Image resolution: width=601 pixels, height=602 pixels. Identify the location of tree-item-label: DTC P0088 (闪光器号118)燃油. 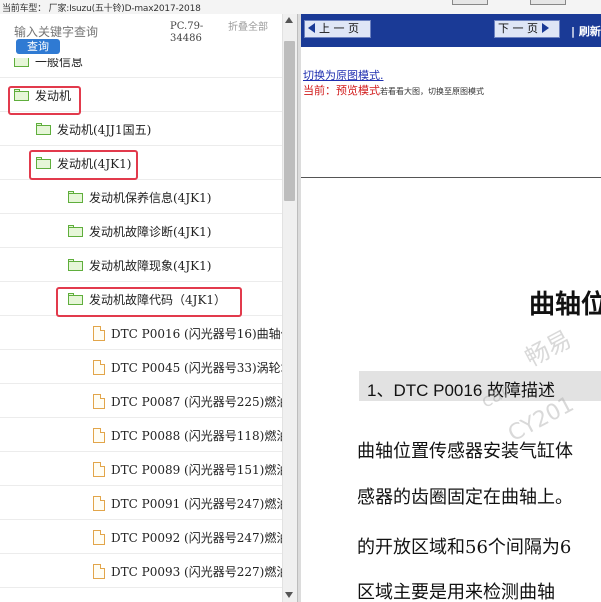
(196, 435).